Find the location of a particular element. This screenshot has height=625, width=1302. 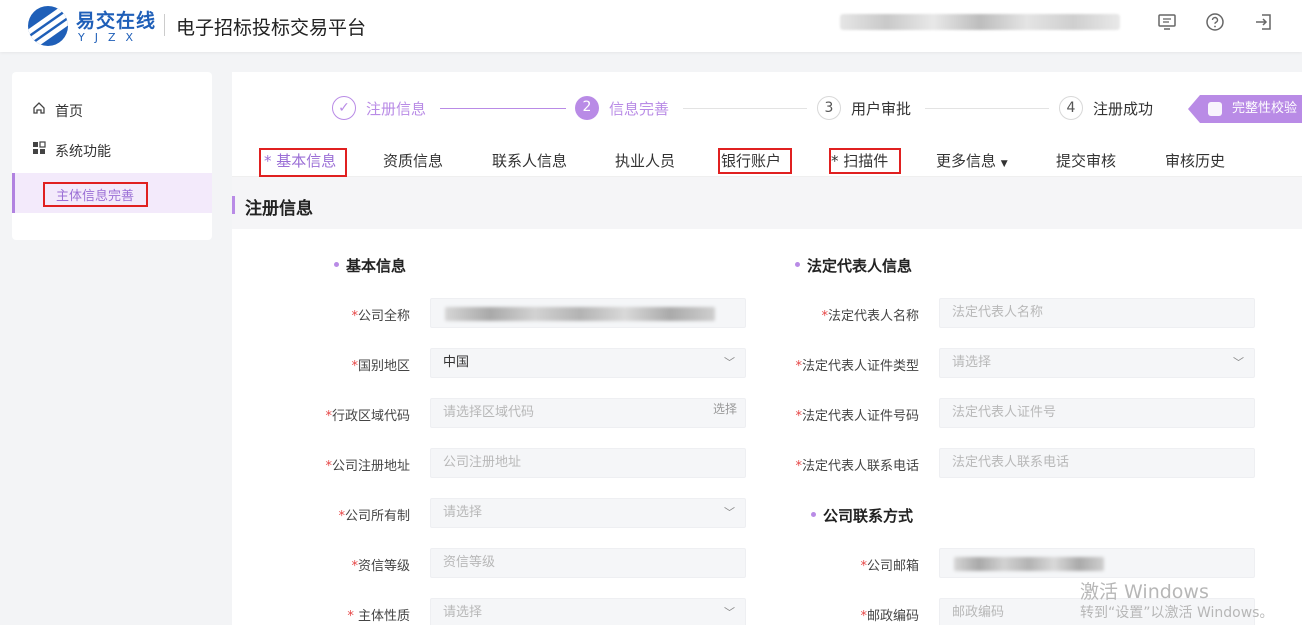

country-select: 中国 ﹀ is located at coordinates (588, 363).